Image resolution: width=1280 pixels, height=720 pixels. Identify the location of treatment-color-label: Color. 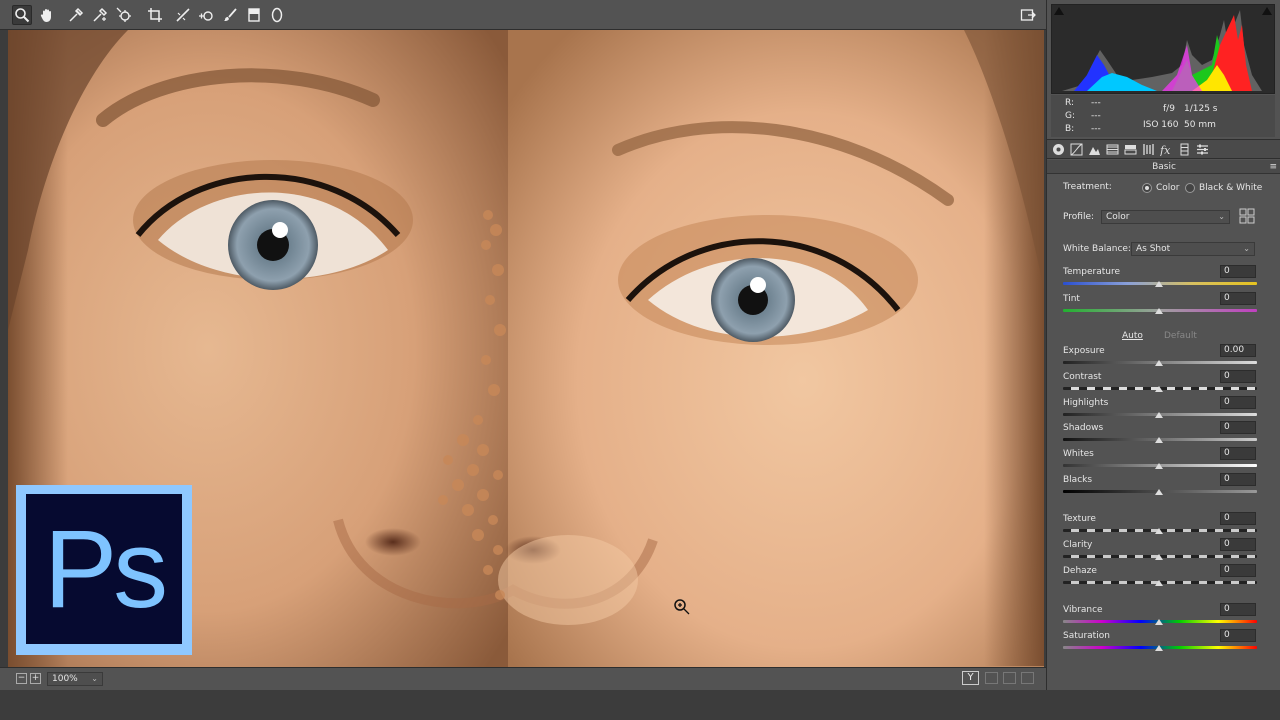
(1168, 188).